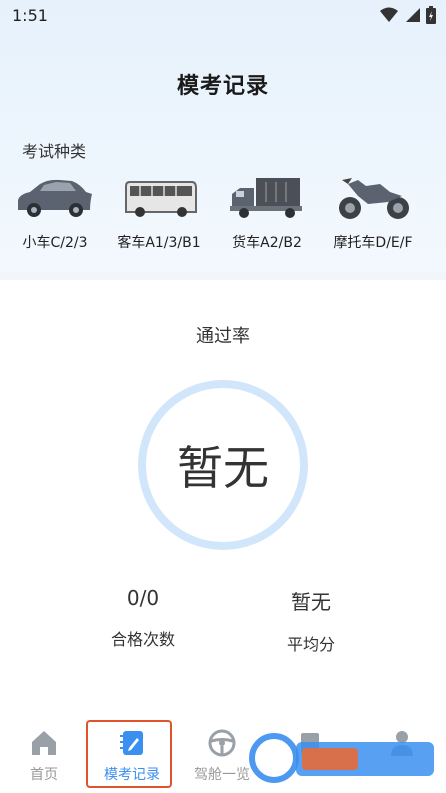  I want to click on signal-icon, so click(413, 15).